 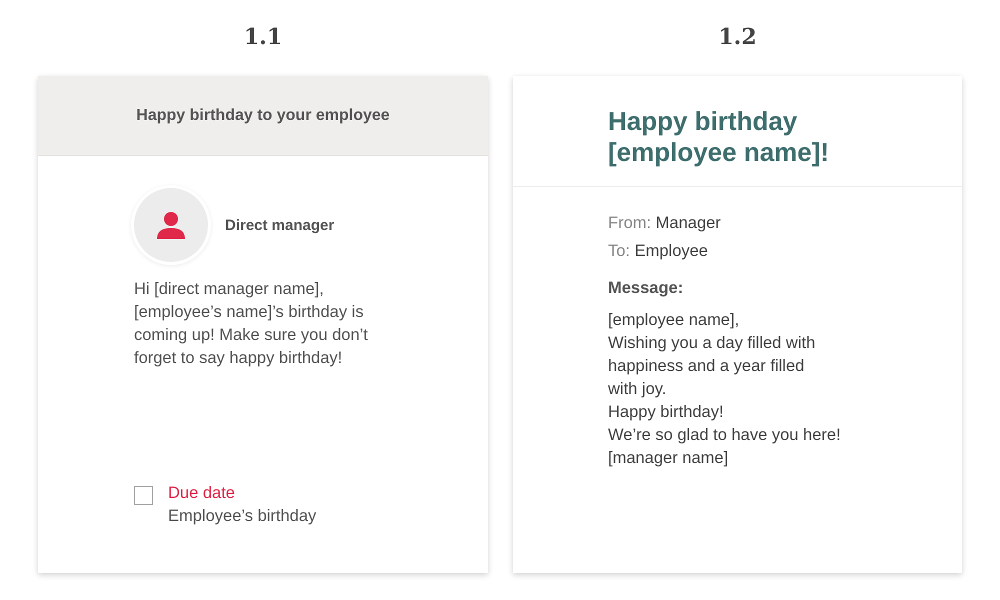 I want to click on to-line: To: Employee, so click(x=658, y=251).